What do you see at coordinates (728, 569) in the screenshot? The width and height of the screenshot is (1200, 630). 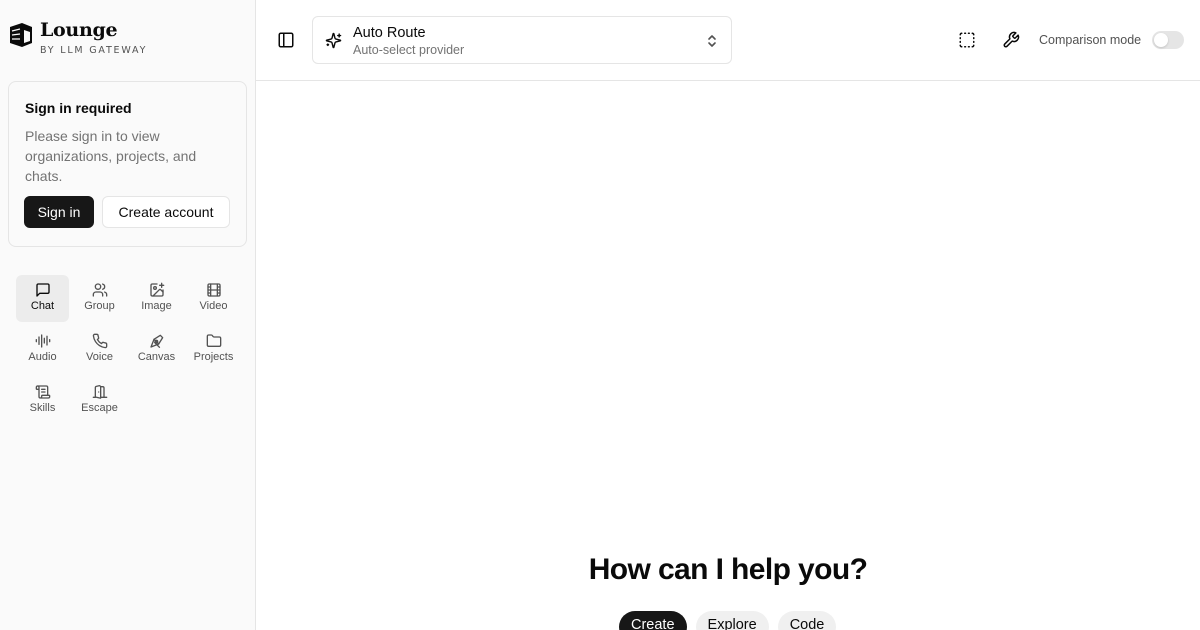 I see `welcome-heading: How can I help you?` at bounding box center [728, 569].